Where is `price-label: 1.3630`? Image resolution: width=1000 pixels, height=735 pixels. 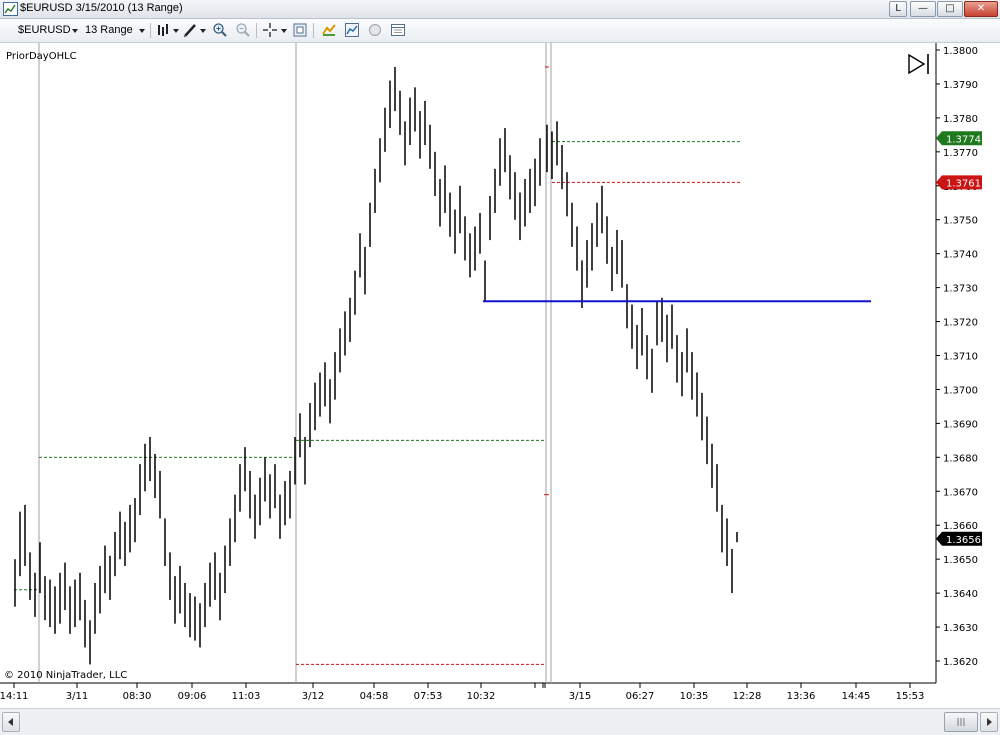 price-label: 1.3630 is located at coordinates (960, 628).